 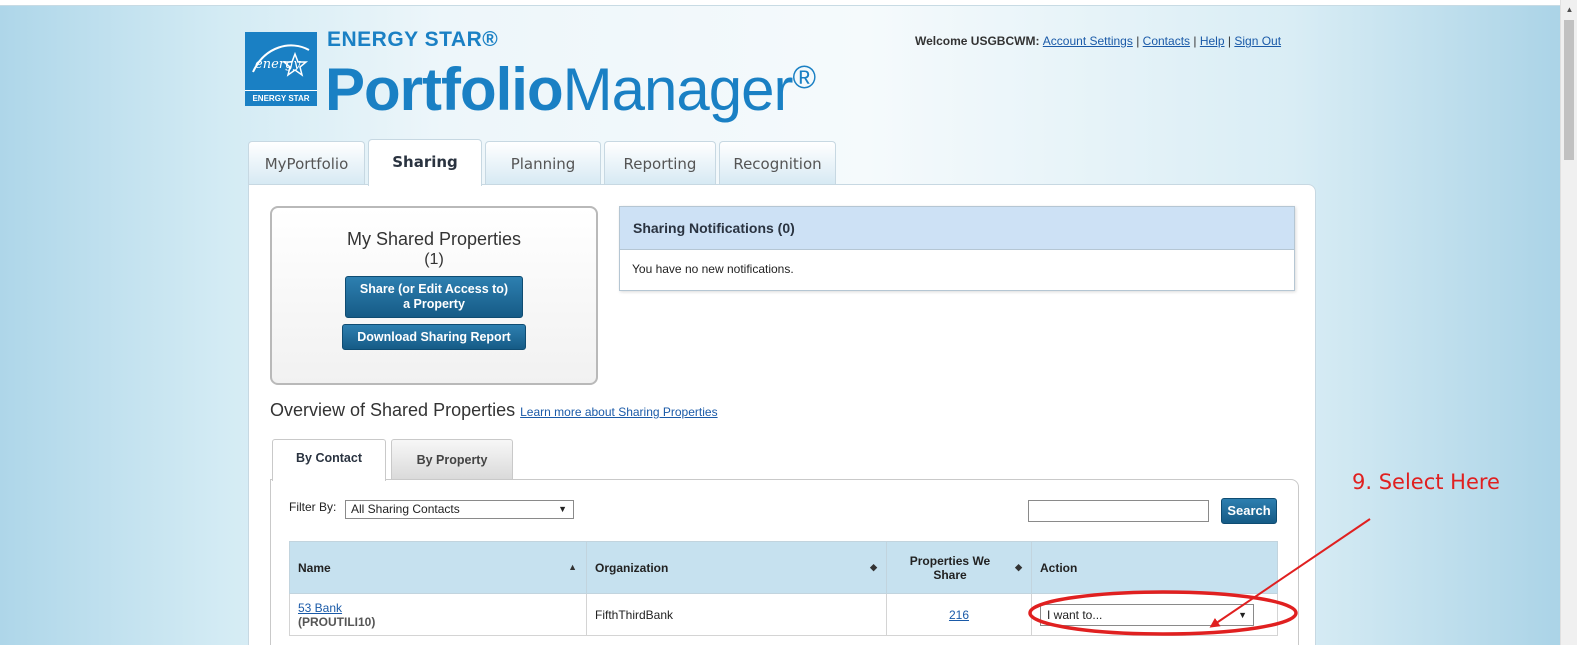 I want to click on notifications-title: Sharing Notifications (0), so click(x=957, y=228).